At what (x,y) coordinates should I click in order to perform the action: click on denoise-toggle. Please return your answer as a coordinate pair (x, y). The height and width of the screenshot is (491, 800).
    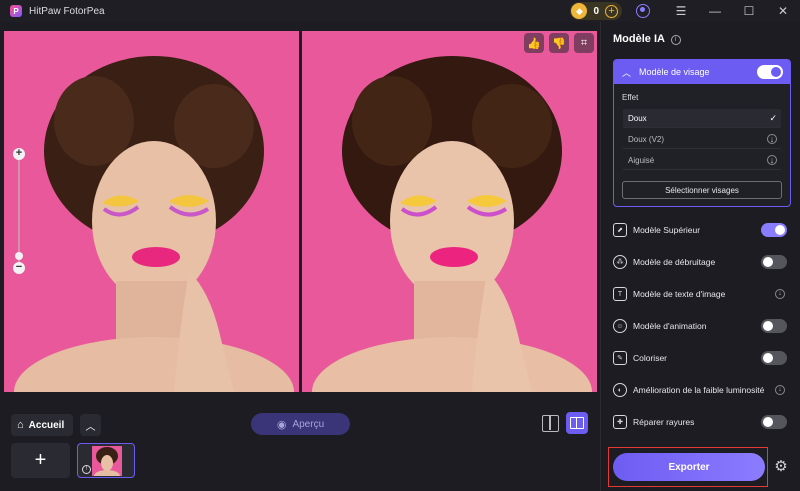
    Looking at the image, I should click on (774, 262).